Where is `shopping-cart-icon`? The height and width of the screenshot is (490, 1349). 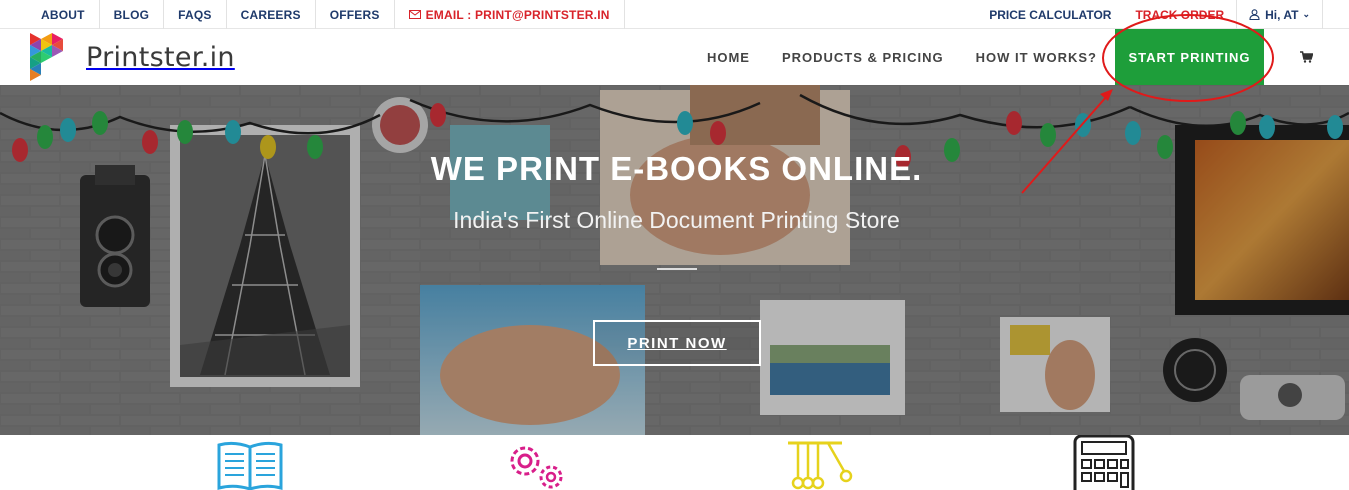
shopping-cart-icon is located at coordinates (1306, 57).